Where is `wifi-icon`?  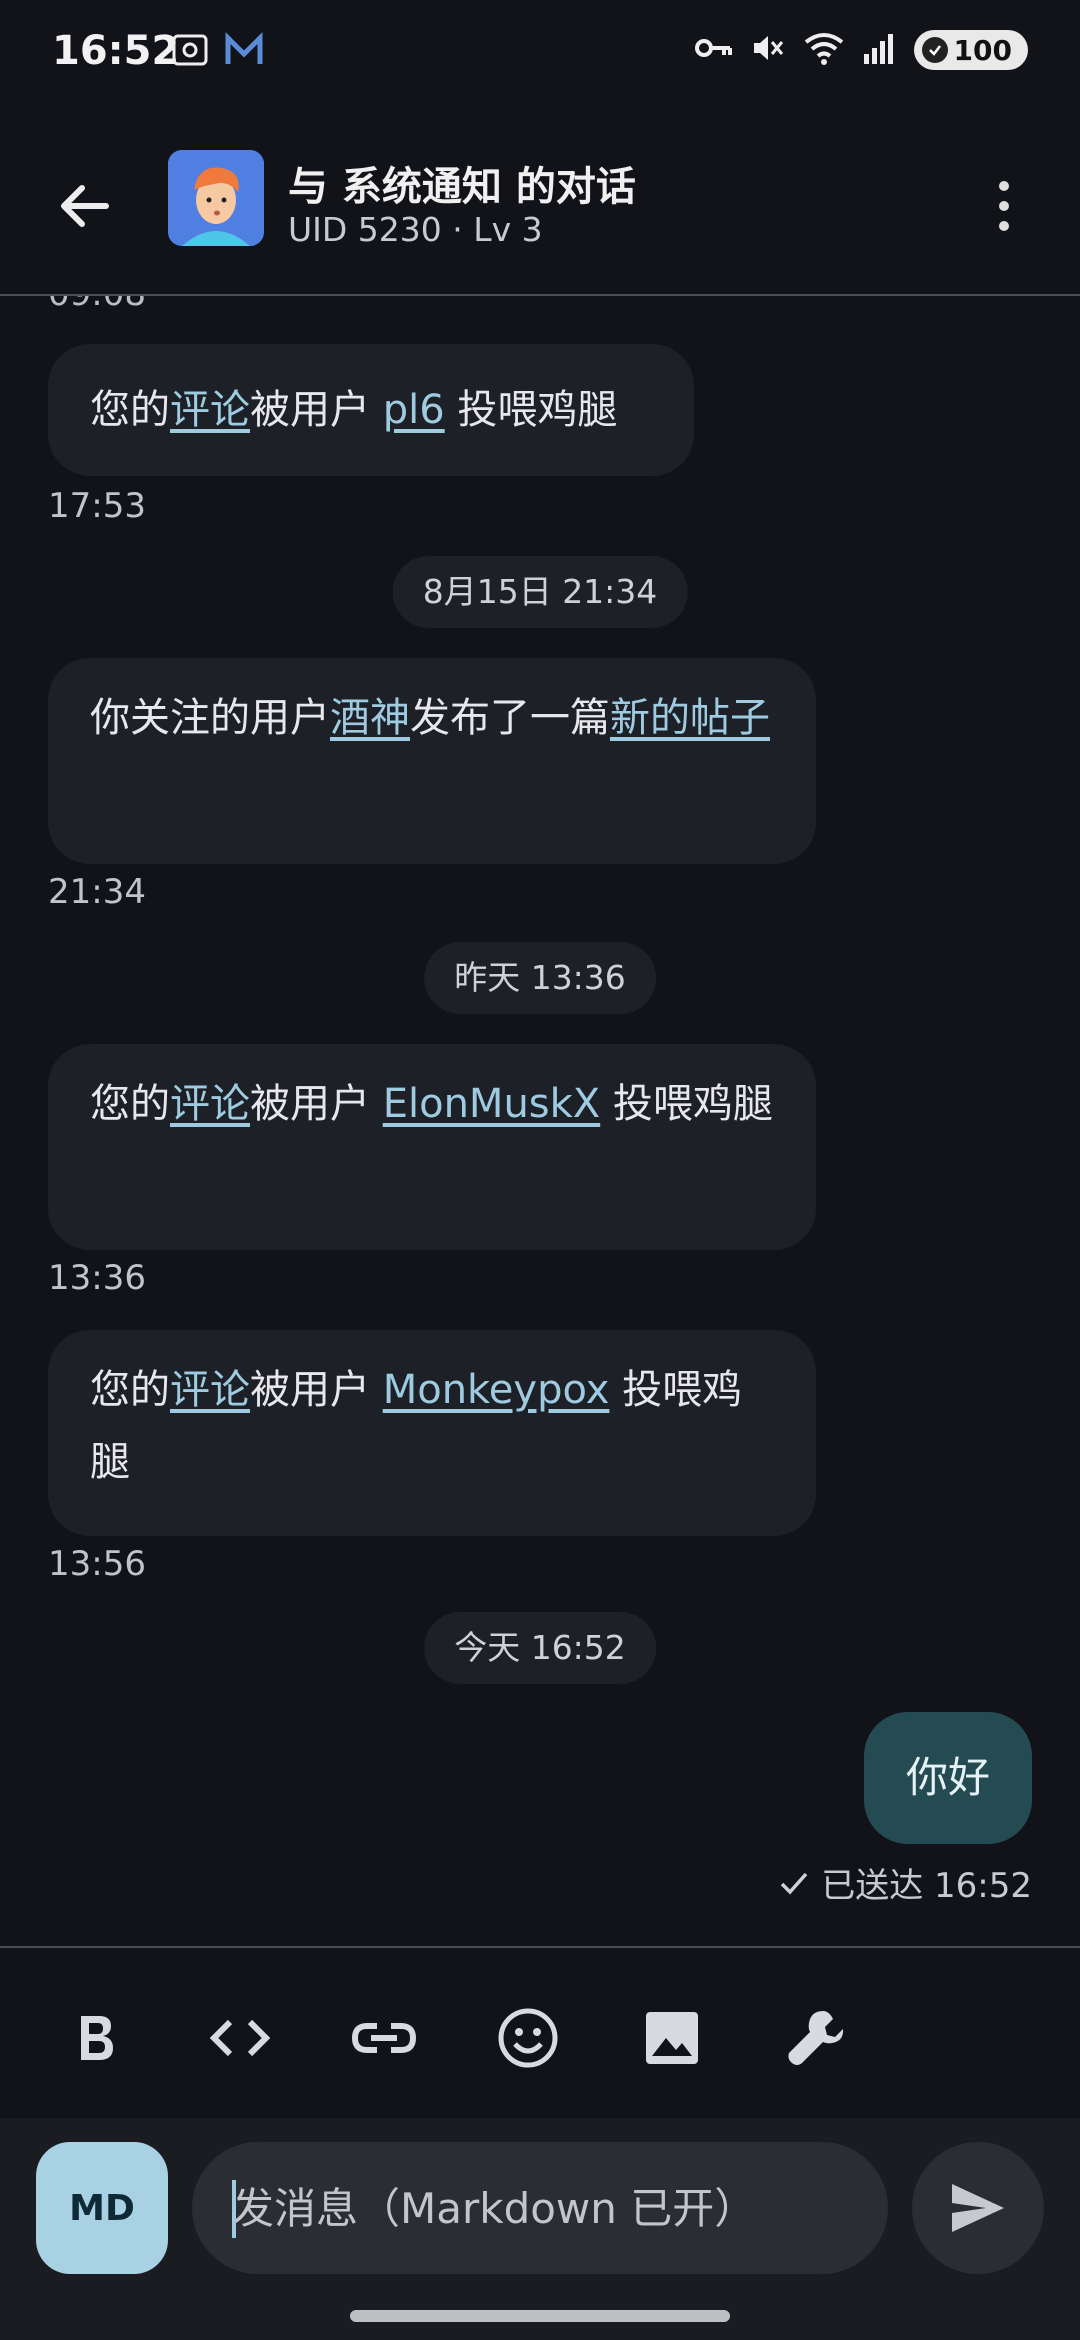 wifi-icon is located at coordinates (824, 50).